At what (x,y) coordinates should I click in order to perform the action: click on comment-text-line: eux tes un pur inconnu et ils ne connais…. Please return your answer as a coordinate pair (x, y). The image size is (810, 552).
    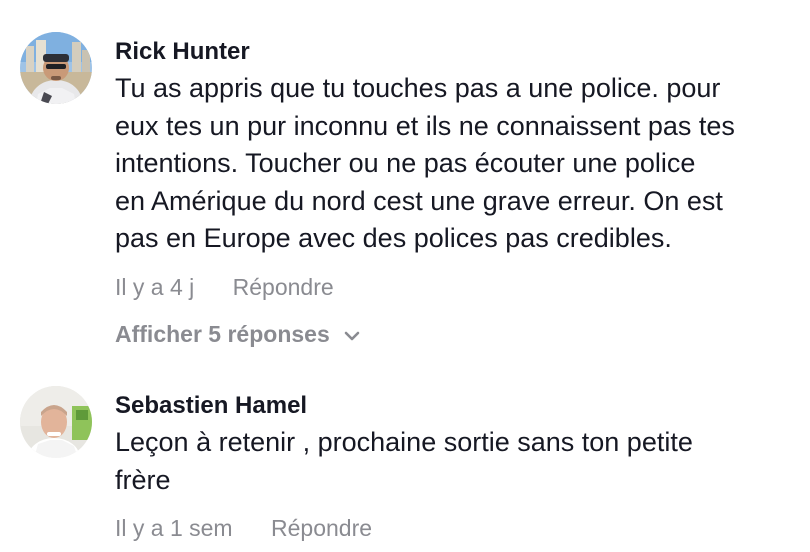
    Looking at the image, I should click on (425, 125).